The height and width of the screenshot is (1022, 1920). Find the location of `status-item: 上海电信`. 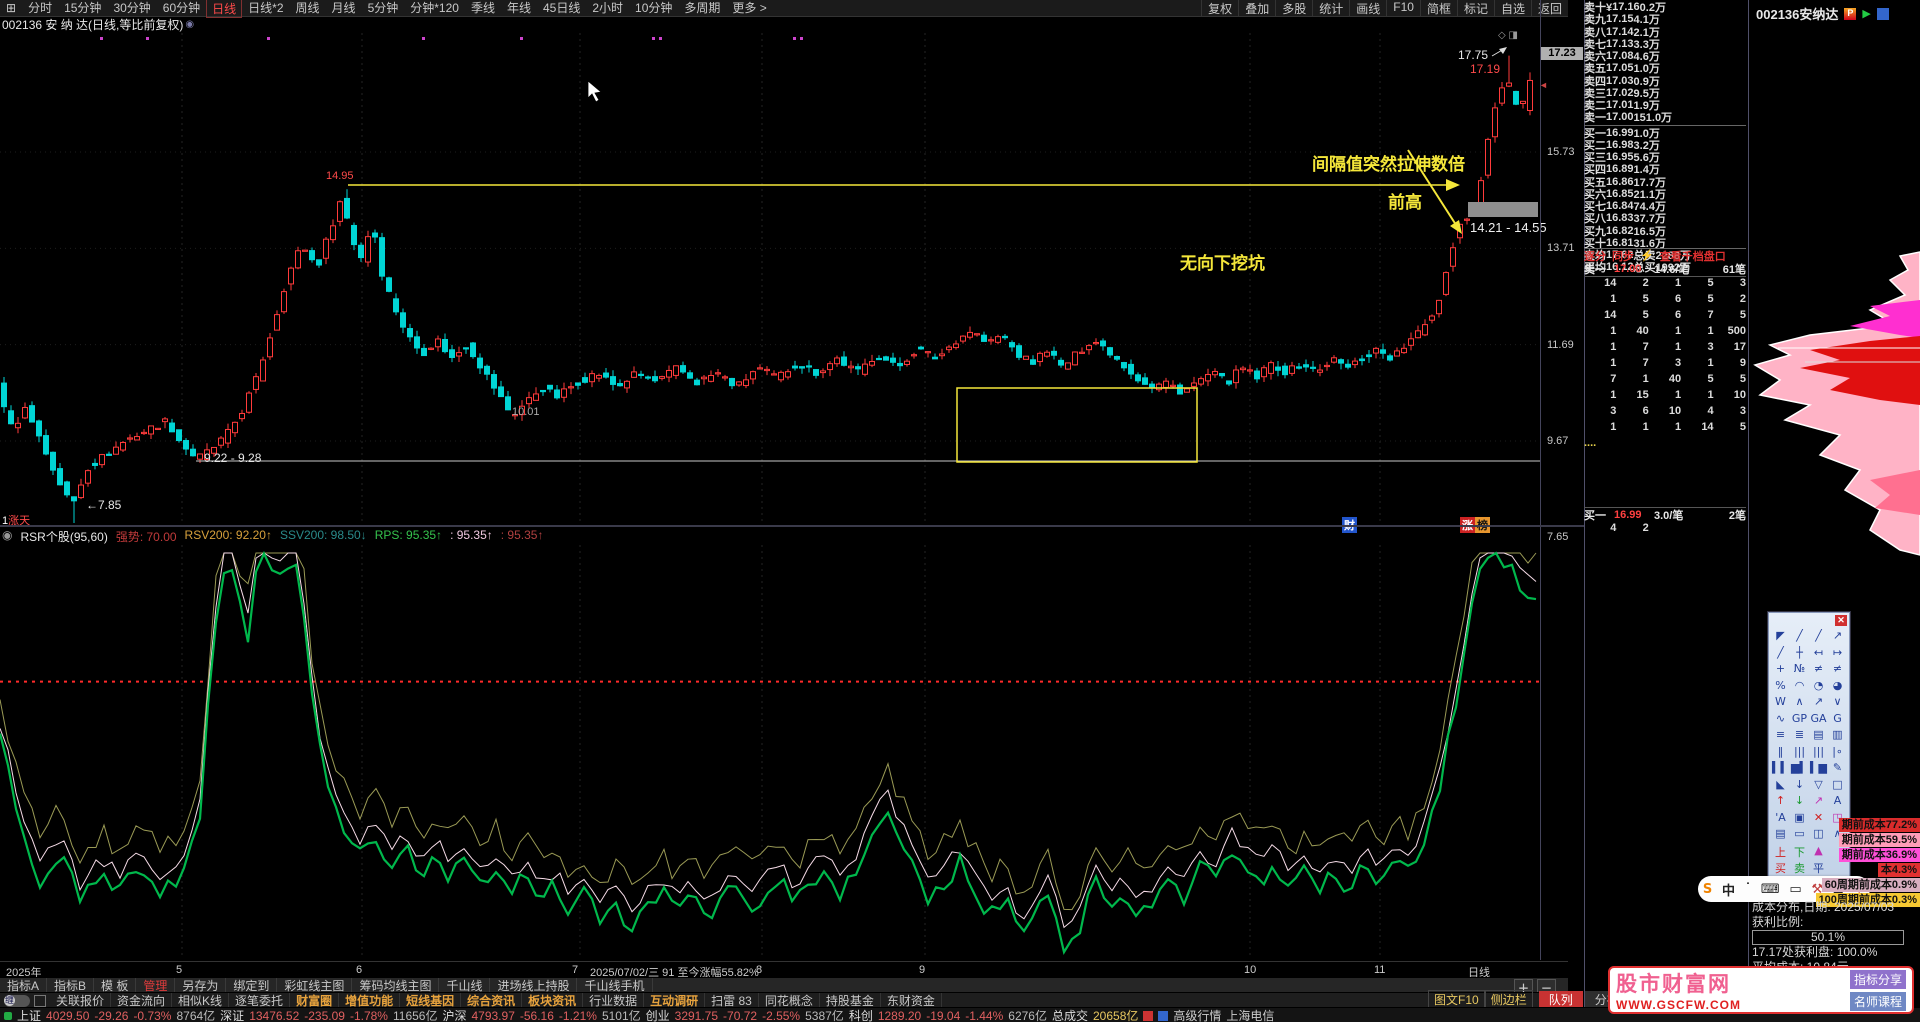

status-item: 上海电信 is located at coordinates (1250, 1014).